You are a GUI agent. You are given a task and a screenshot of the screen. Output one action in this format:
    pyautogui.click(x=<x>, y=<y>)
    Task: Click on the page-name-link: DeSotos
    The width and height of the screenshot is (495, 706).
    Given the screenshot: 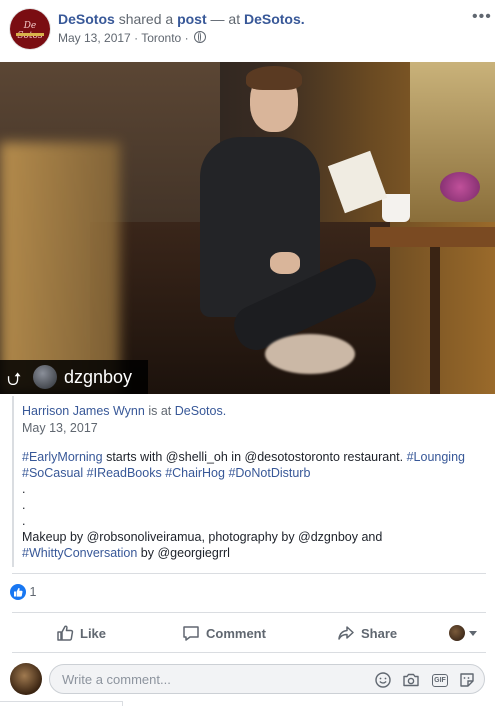 What is the action you would take?
    pyautogui.click(x=86, y=19)
    